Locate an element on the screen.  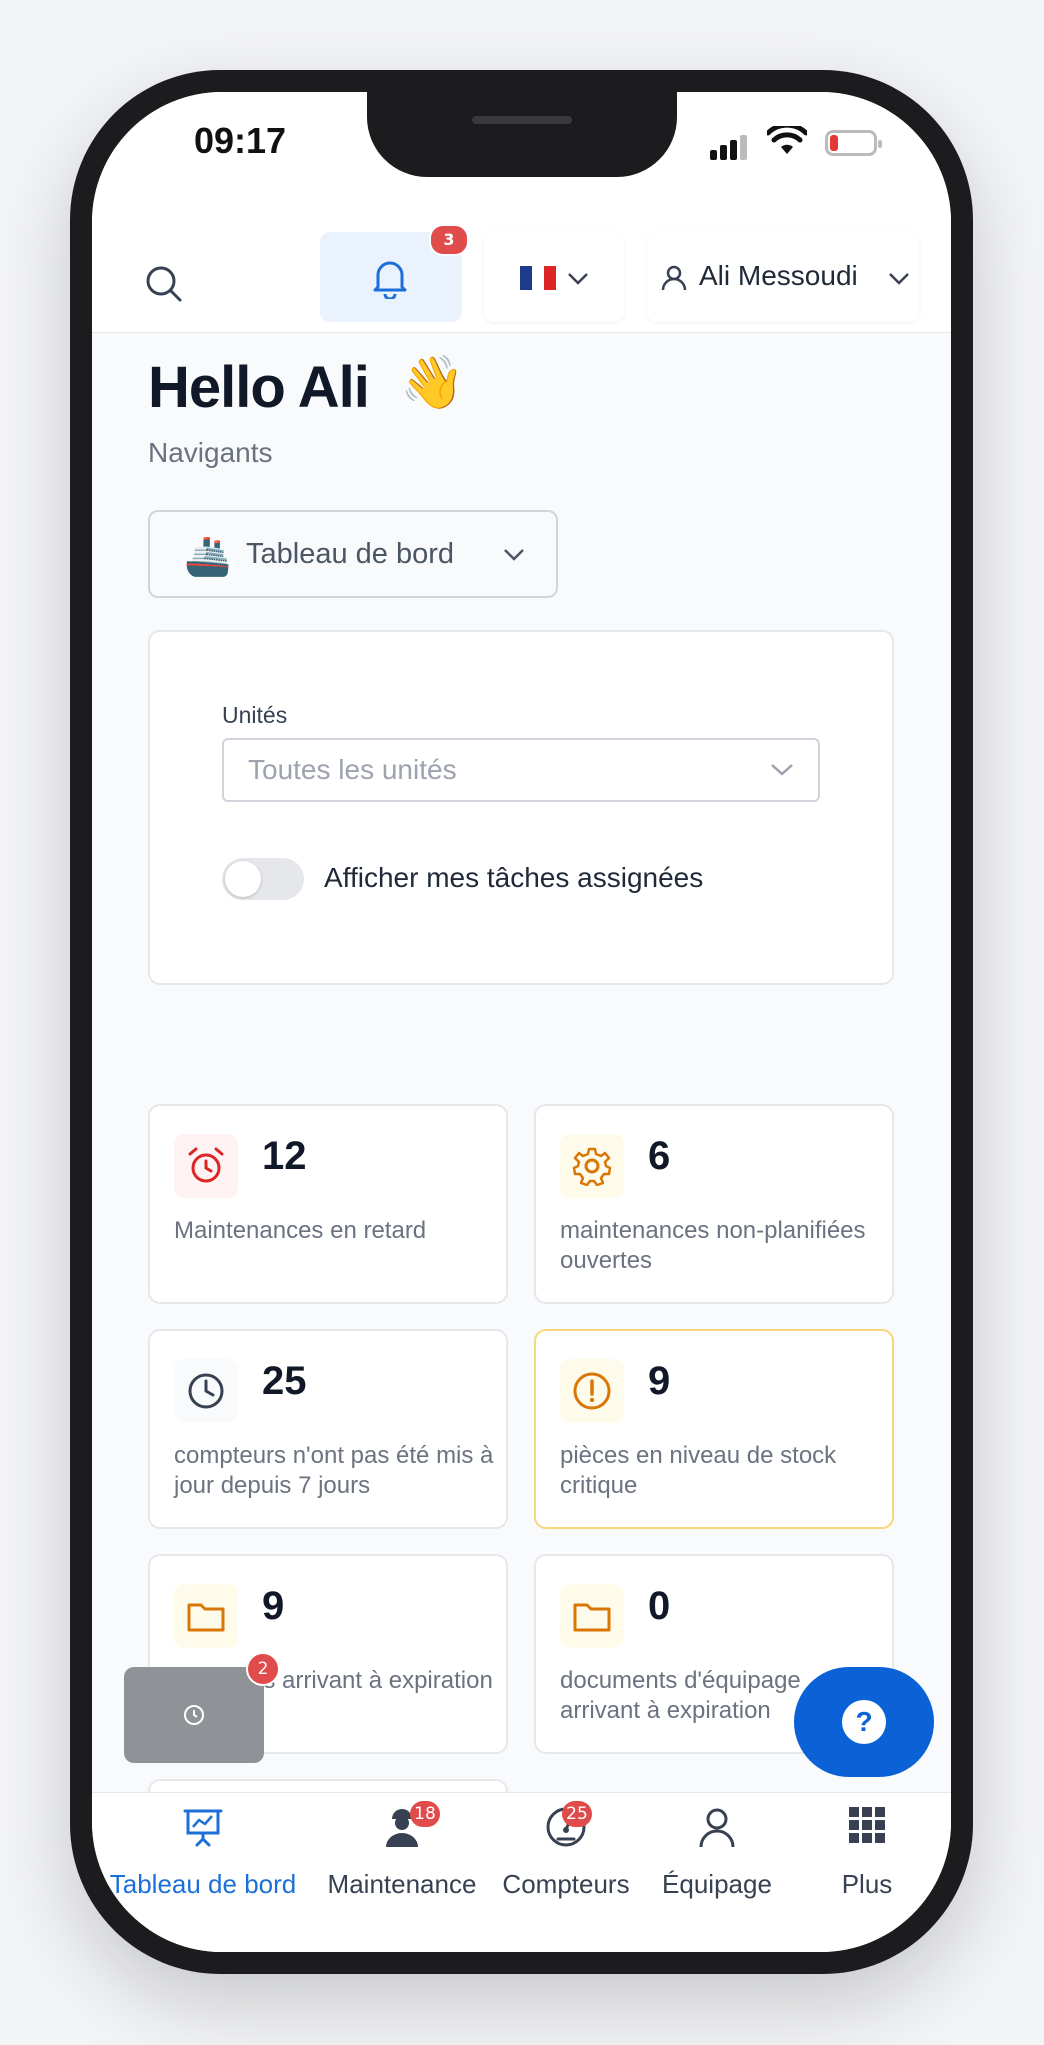
units-select: Toutes les unités is located at coordinates (521, 770).